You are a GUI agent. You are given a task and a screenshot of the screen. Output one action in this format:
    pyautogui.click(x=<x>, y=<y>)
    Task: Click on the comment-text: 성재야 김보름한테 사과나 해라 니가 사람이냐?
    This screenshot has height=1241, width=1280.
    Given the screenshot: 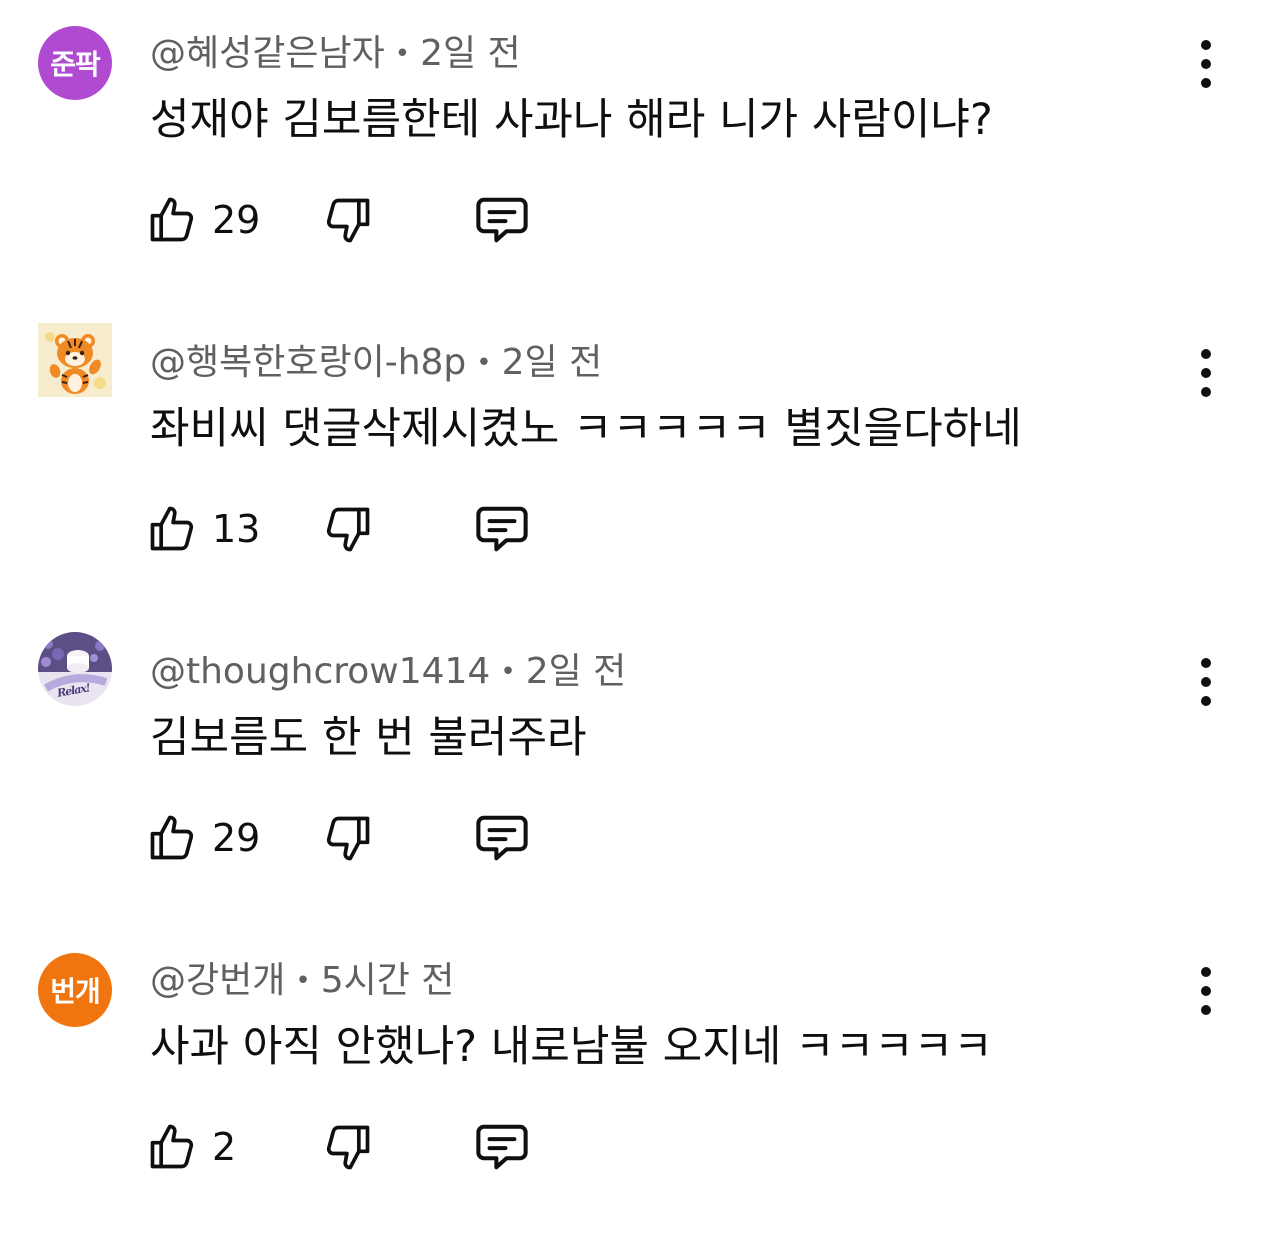 What is the action you would take?
    pyautogui.click(x=571, y=120)
    